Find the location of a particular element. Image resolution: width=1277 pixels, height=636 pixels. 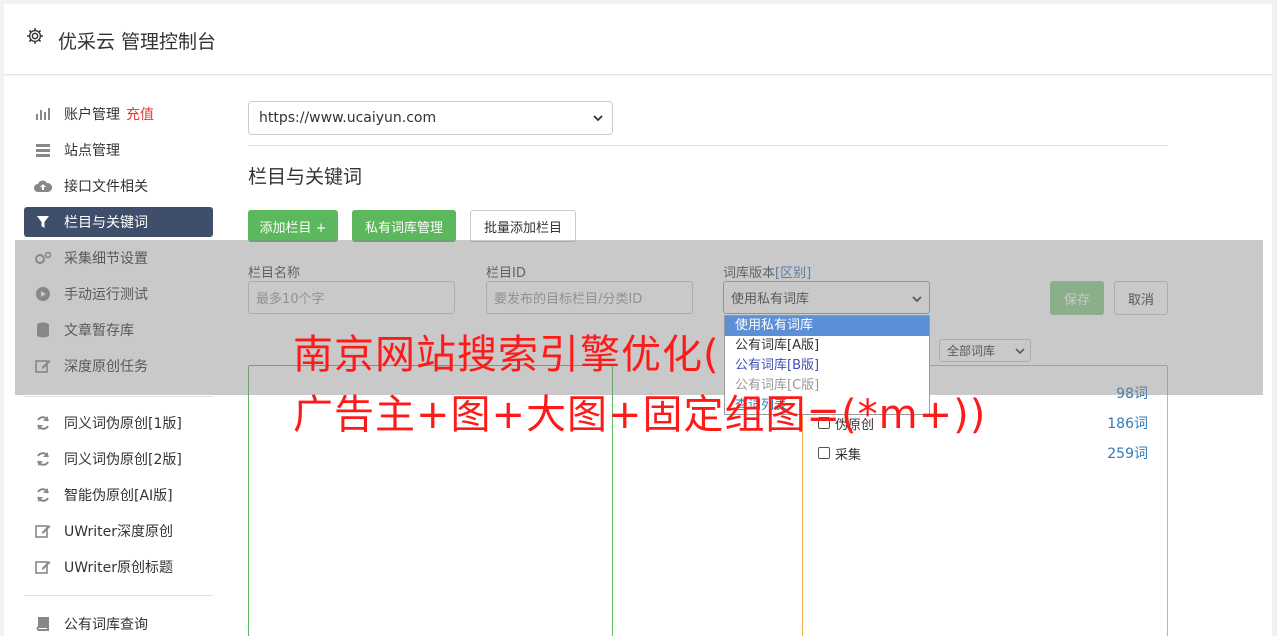

sidebar-item-label: 账户管理 is located at coordinates (92, 115).